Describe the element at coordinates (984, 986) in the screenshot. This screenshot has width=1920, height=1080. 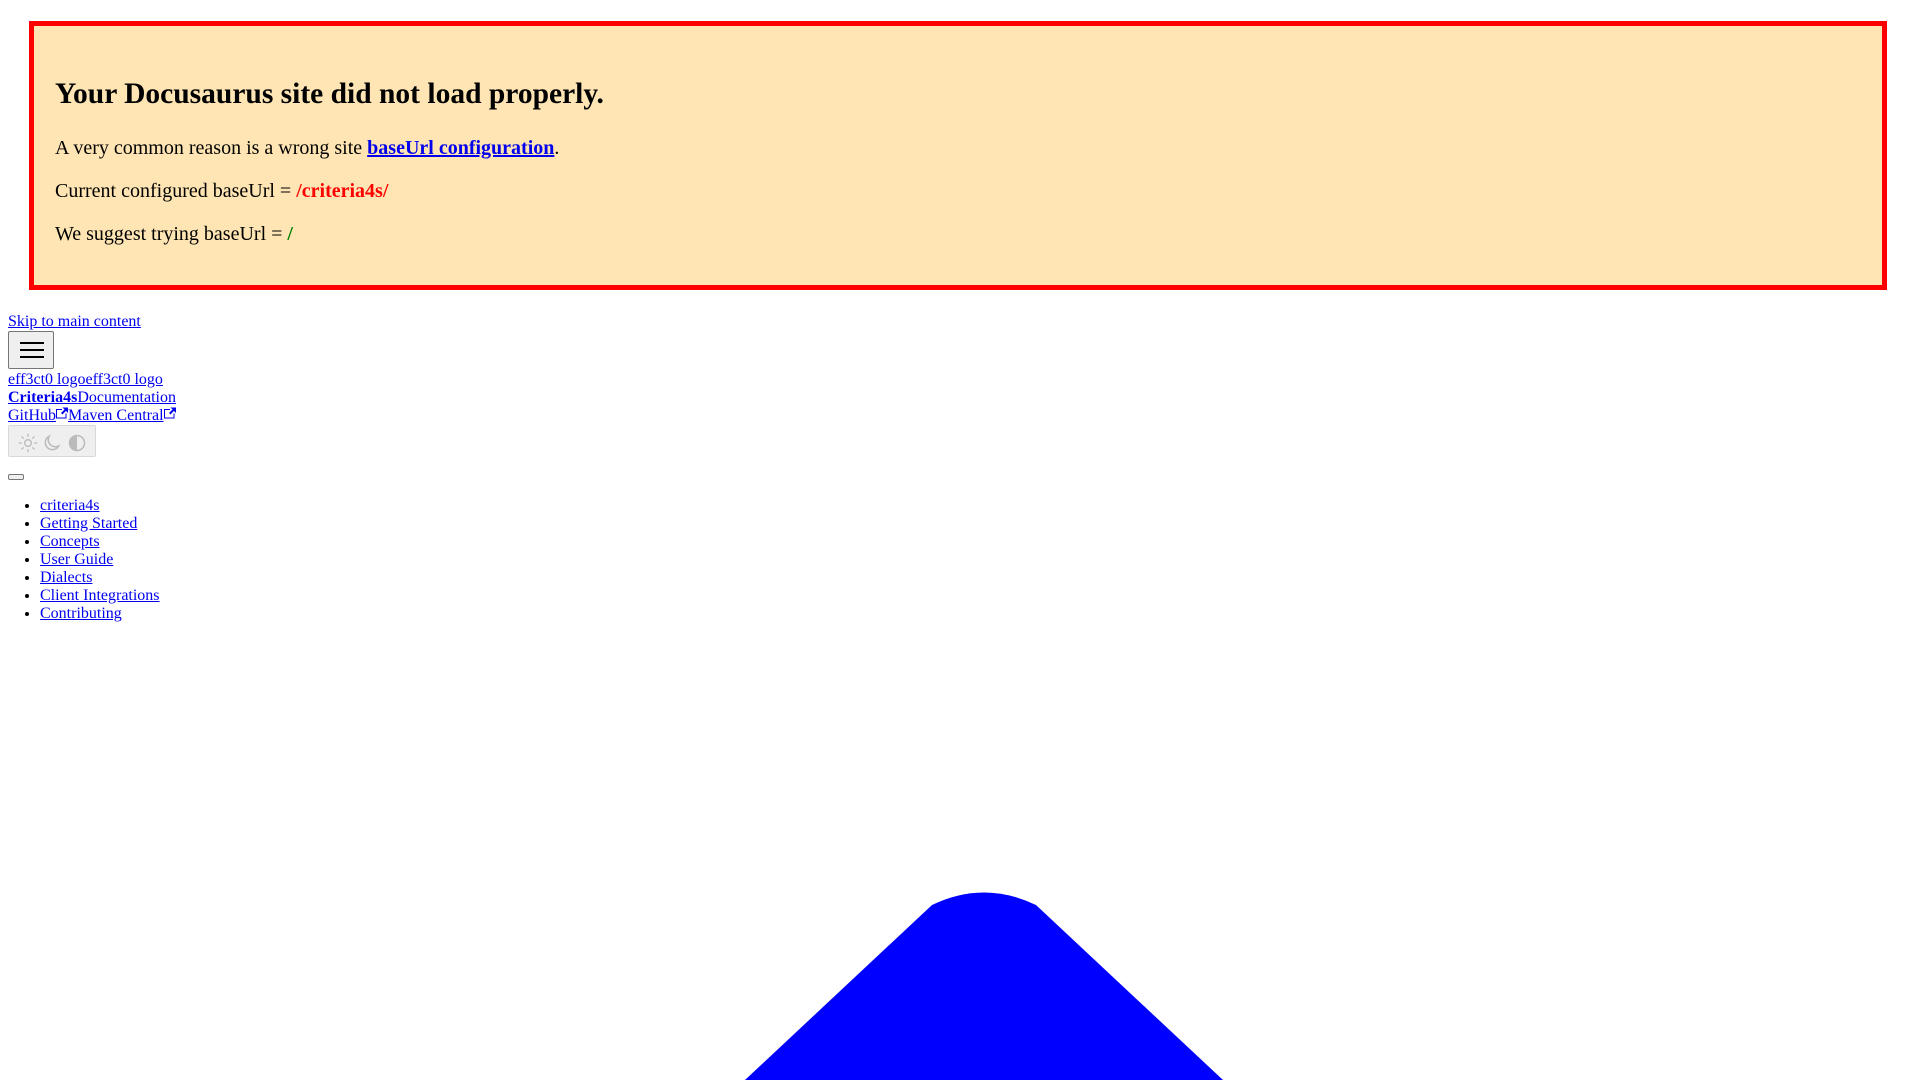
I see `unstyled-chevron-up-icon` at that location.